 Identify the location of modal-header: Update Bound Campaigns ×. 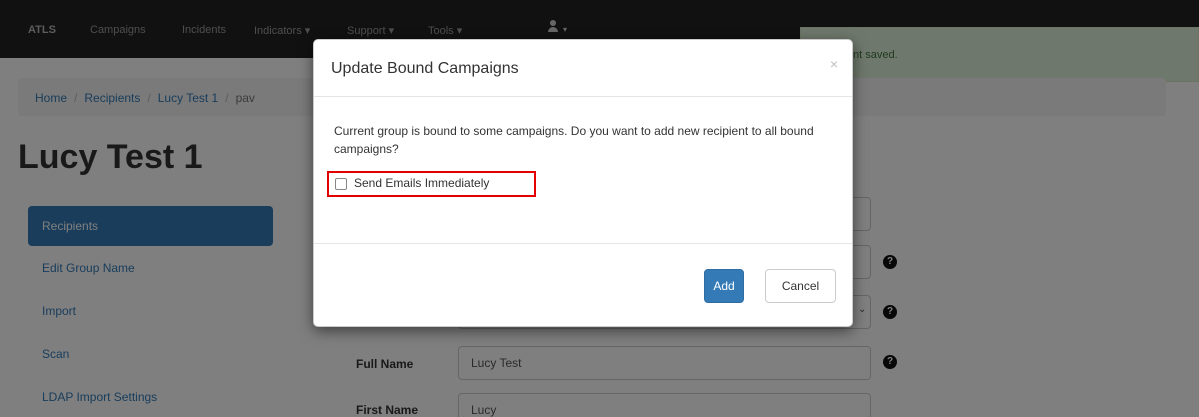
(583, 68).